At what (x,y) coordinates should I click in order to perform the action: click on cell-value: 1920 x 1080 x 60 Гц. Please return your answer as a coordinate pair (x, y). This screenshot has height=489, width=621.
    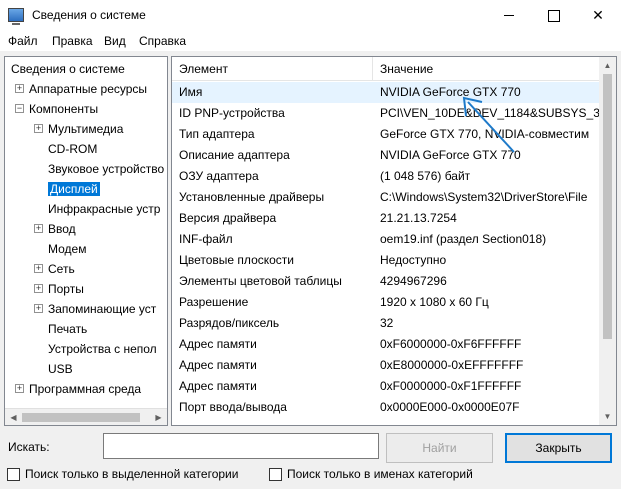
    Looking at the image, I should click on (434, 302).